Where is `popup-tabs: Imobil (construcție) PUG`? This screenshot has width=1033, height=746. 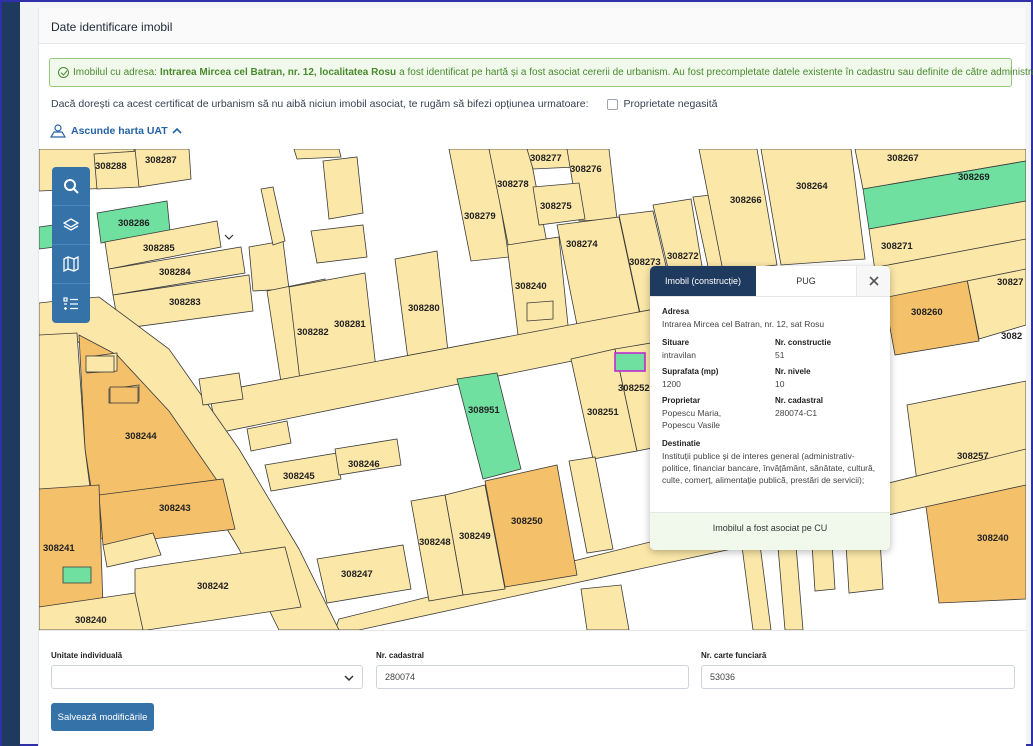
popup-tabs: Imobil (construcție) PUG is located at coordinates (770, 281).